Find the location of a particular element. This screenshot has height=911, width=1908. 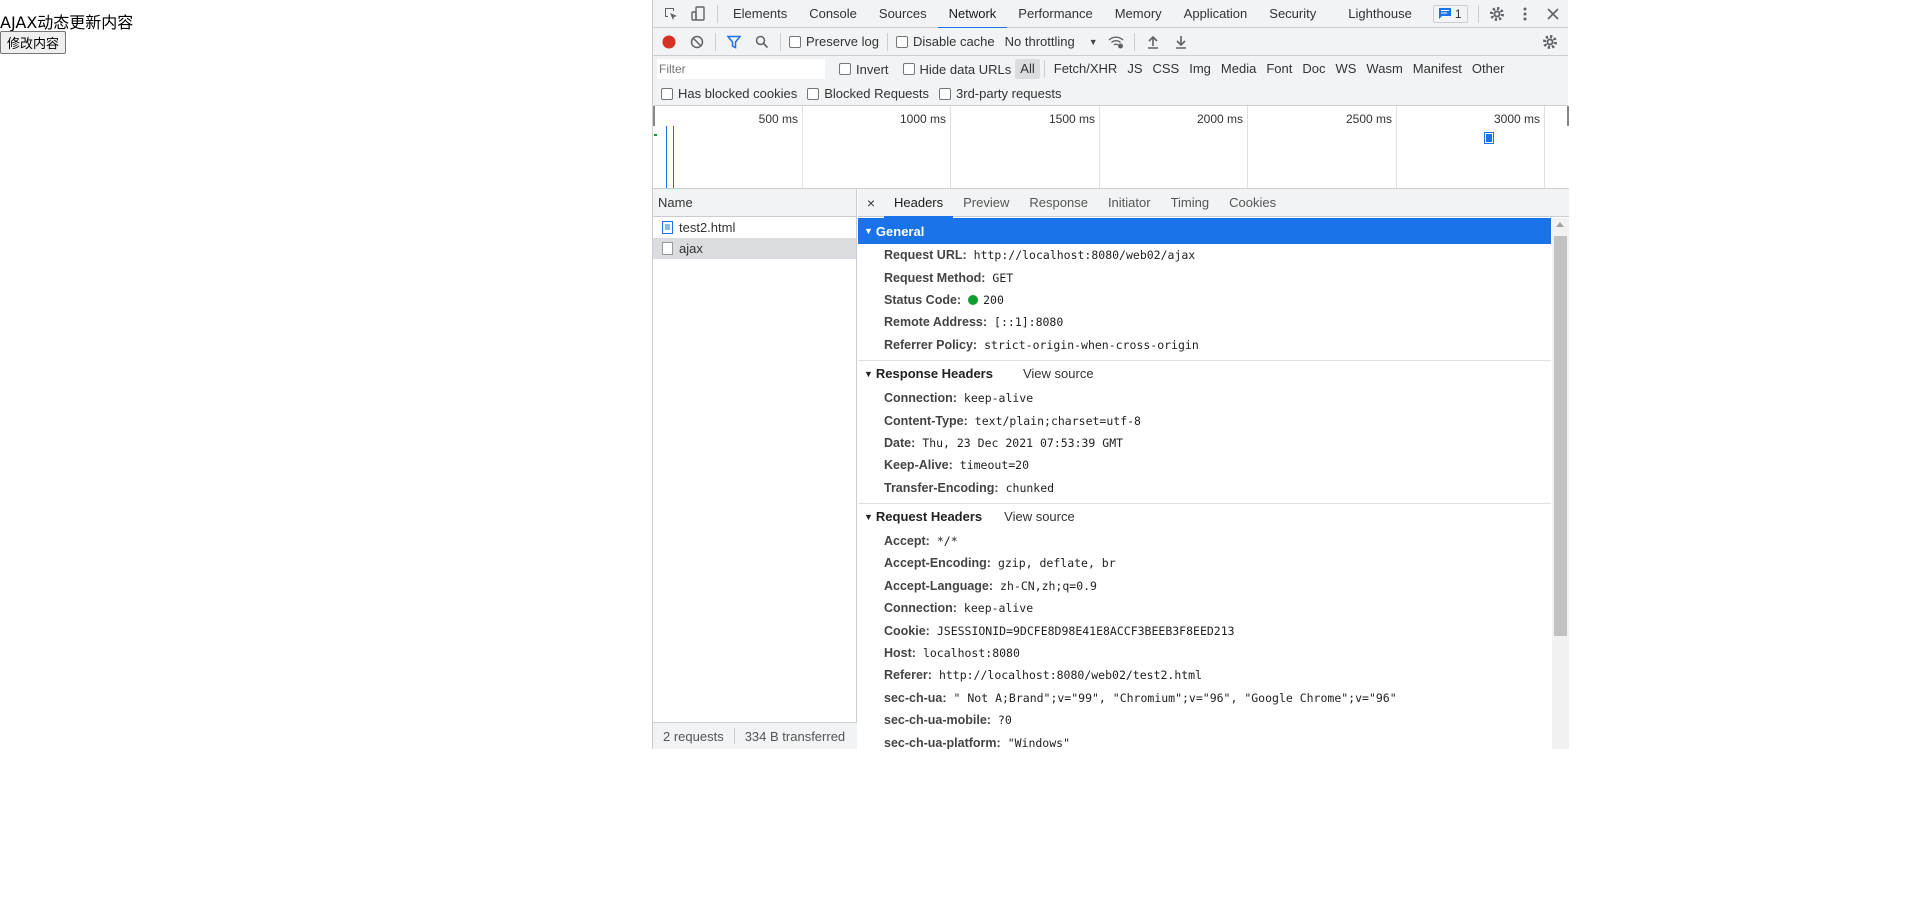

filter-type-img: Img is located at coordinates (1200, 69).